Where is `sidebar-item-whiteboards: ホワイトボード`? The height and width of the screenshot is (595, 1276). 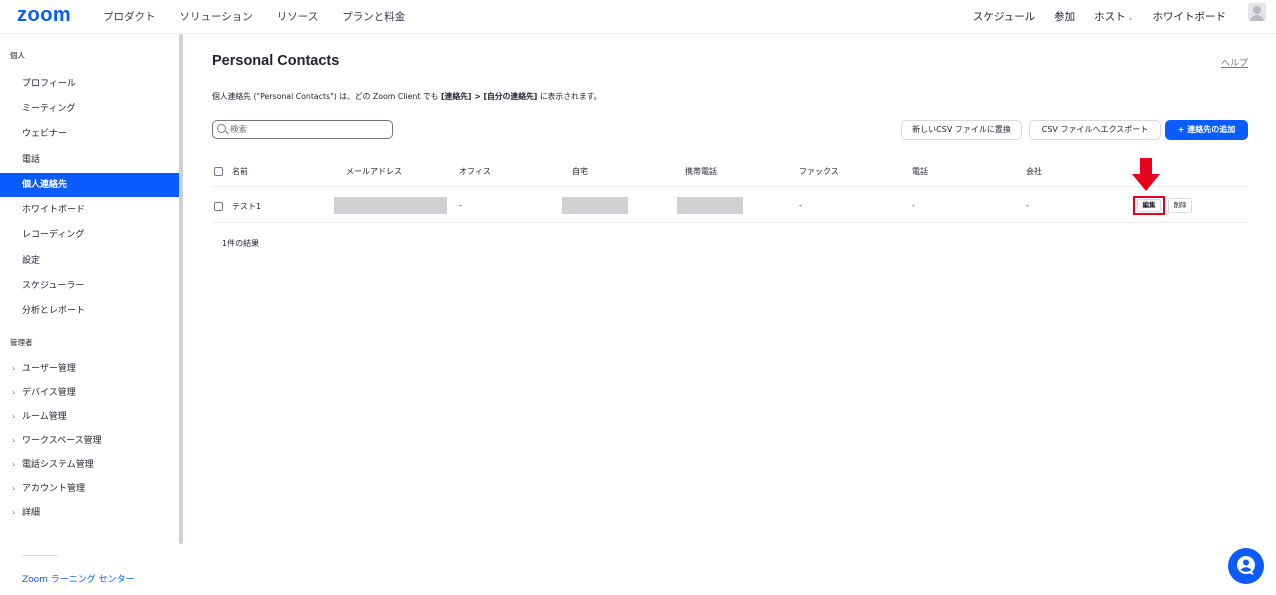 sidebar-item-whiteboards: ホワイトボード is located at coordinates (90, 210).